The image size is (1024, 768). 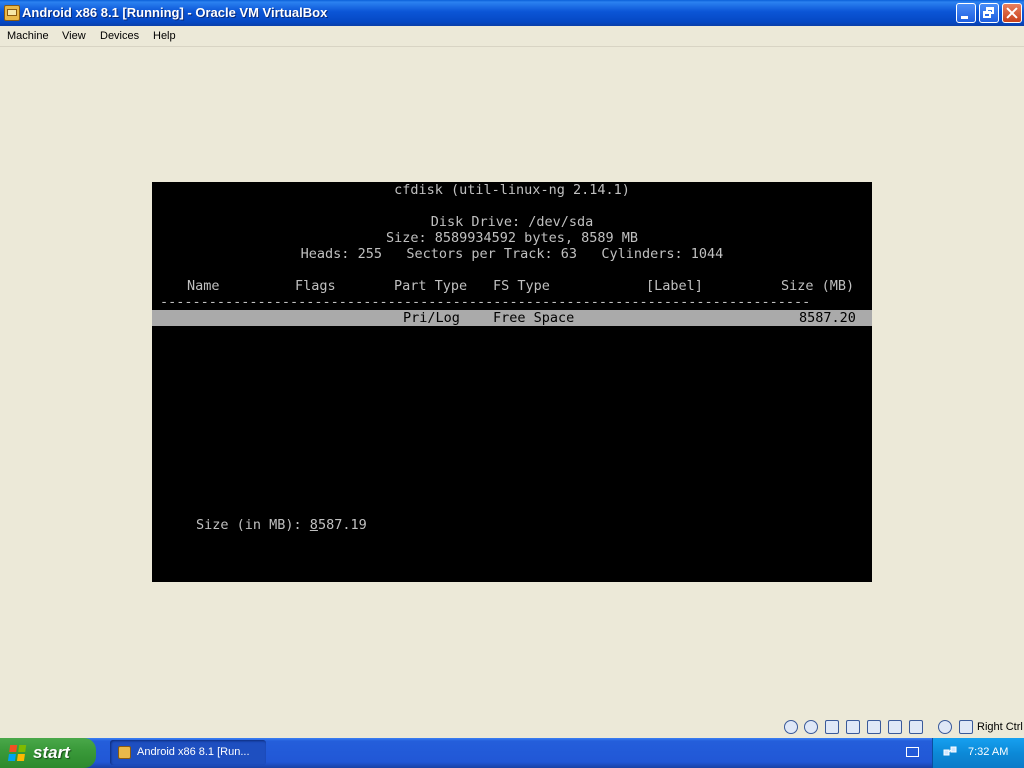 What do you see at coordinates (512, 190) in the screenshot?
I see `cfdisk-header: cfdisk (util-linux-ng 2.14.1)` at bounding box center [512, 190].